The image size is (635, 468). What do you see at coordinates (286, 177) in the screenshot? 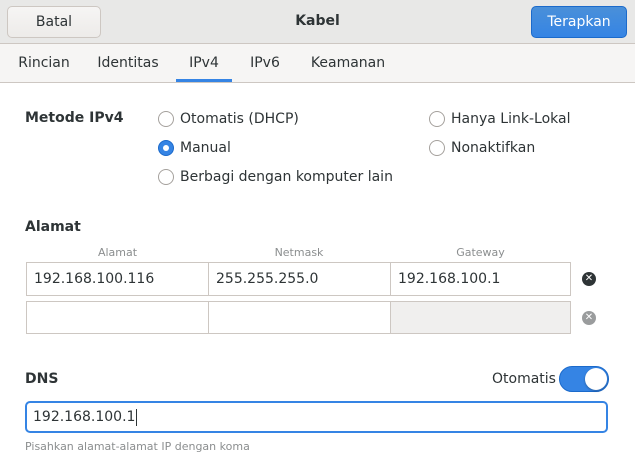
I see `radio-label: Berbagi dengan komputer lain` at bounding box center [286, 177].